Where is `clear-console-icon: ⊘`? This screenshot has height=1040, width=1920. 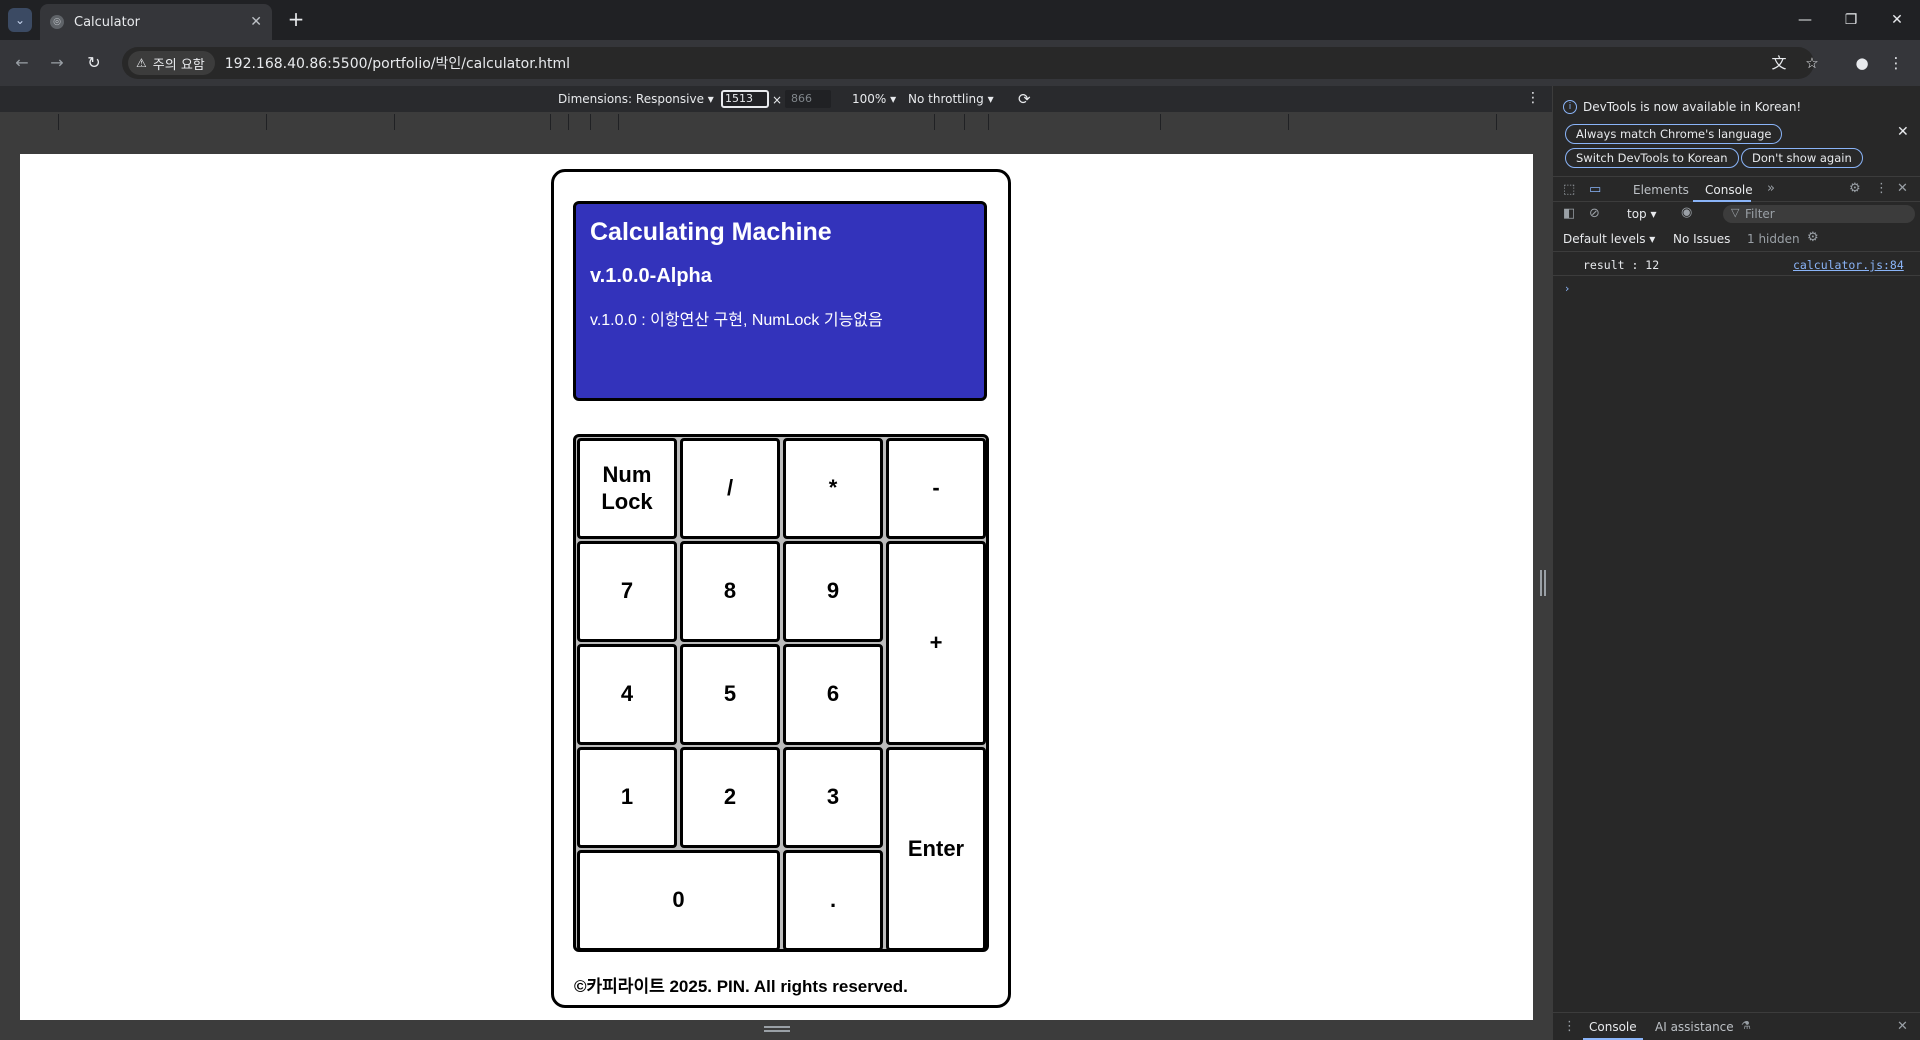 clear-console-icon: ⊘ is located at coordinates (1594, 213).